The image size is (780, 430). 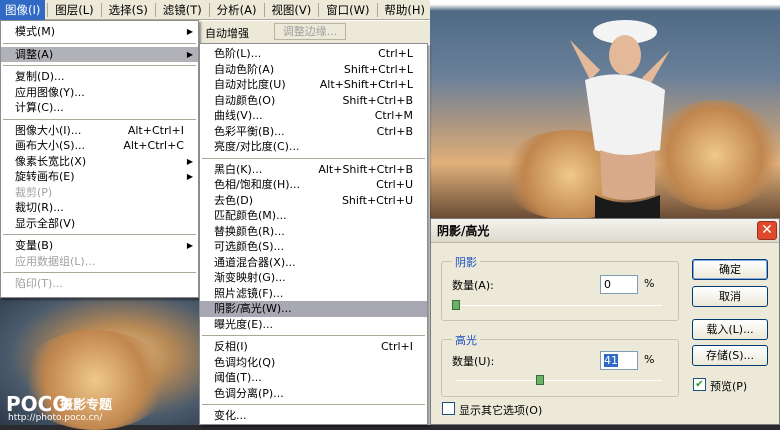 I want to click on shadows-slider-track, so click(x=559, y=305).